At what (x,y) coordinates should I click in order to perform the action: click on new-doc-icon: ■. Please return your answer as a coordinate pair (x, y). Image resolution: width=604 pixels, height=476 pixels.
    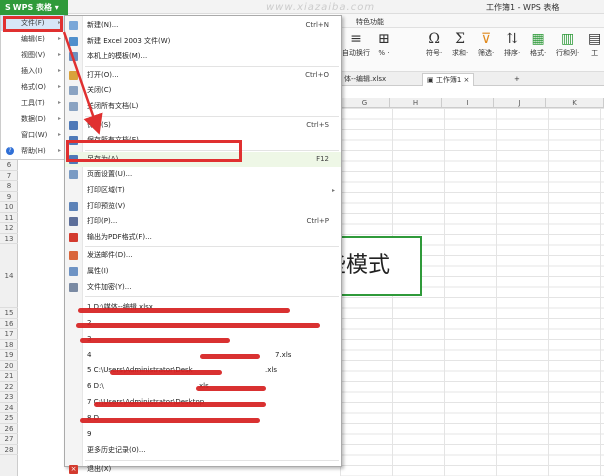
    Looking at the image, I should click on (73, 25).